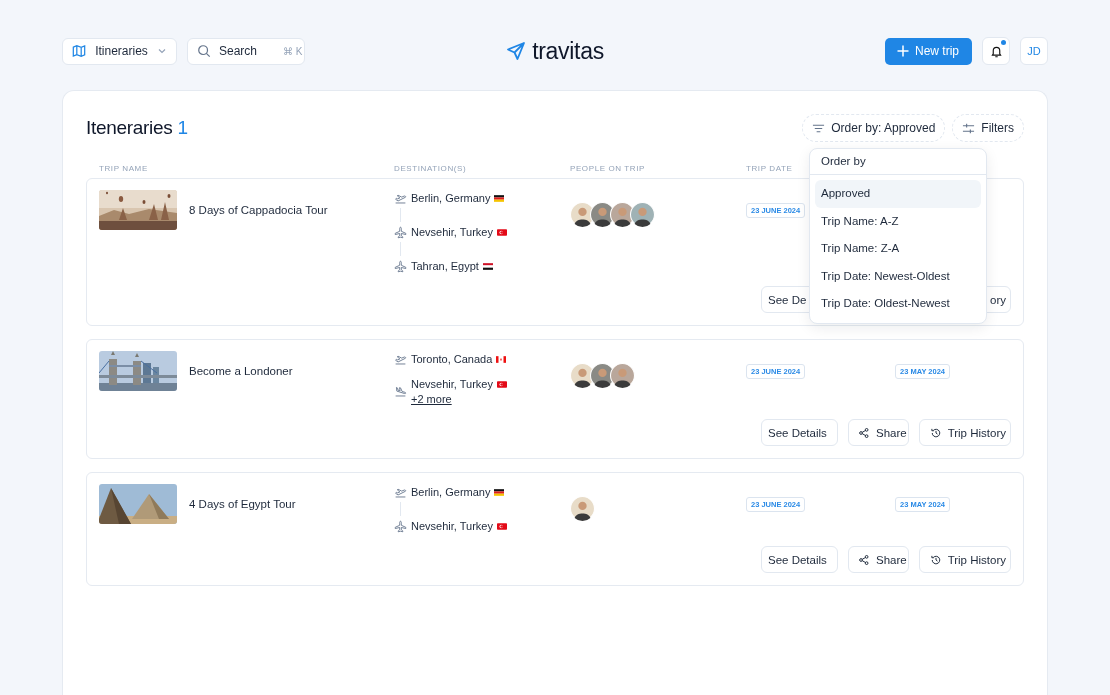  I want to click on sliders-icon, so click(969, 128).